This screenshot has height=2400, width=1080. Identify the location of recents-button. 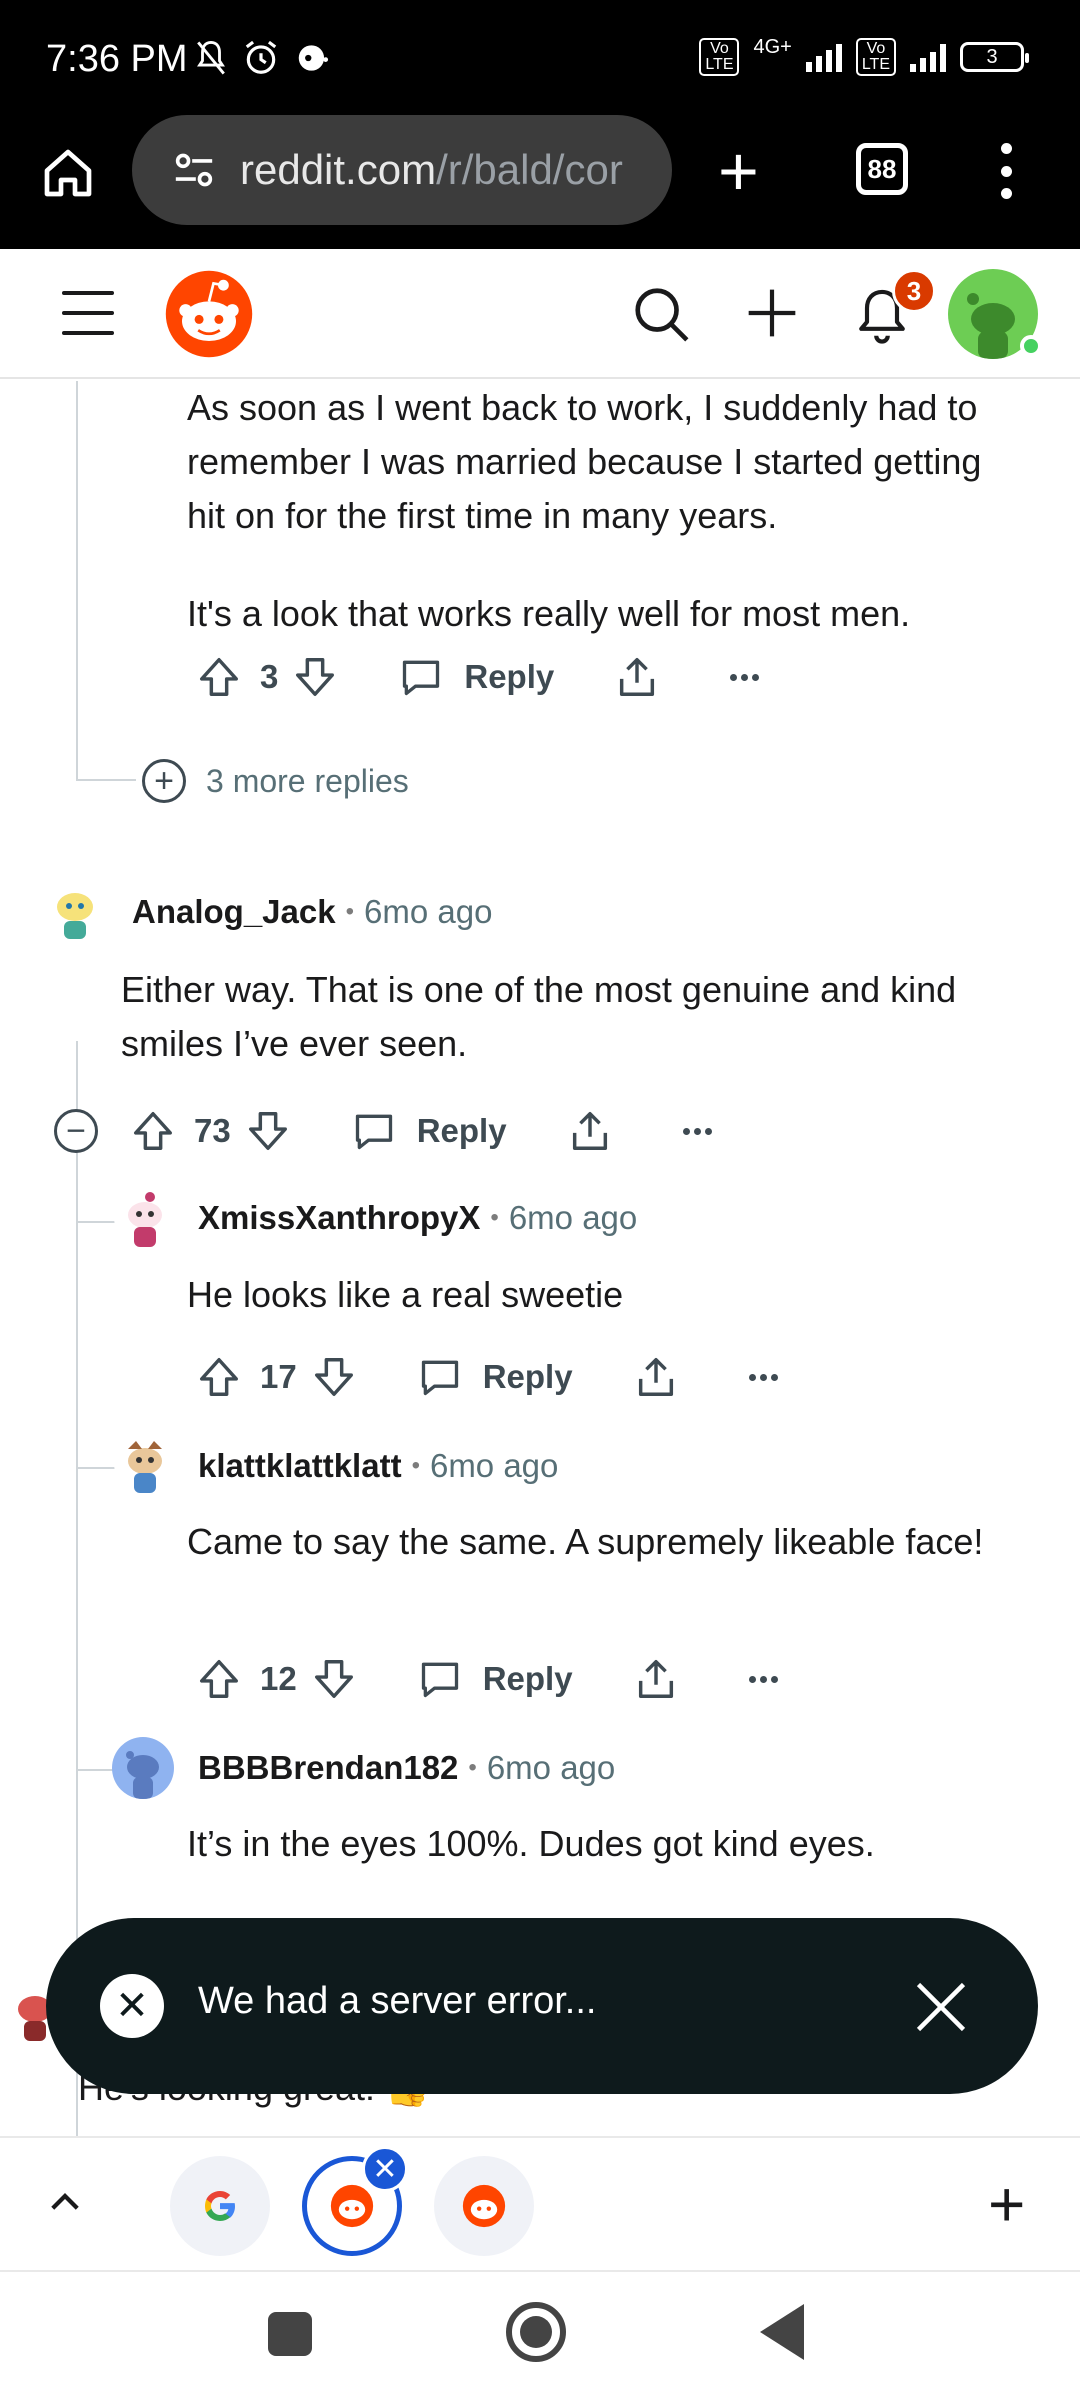
(290, 2334).